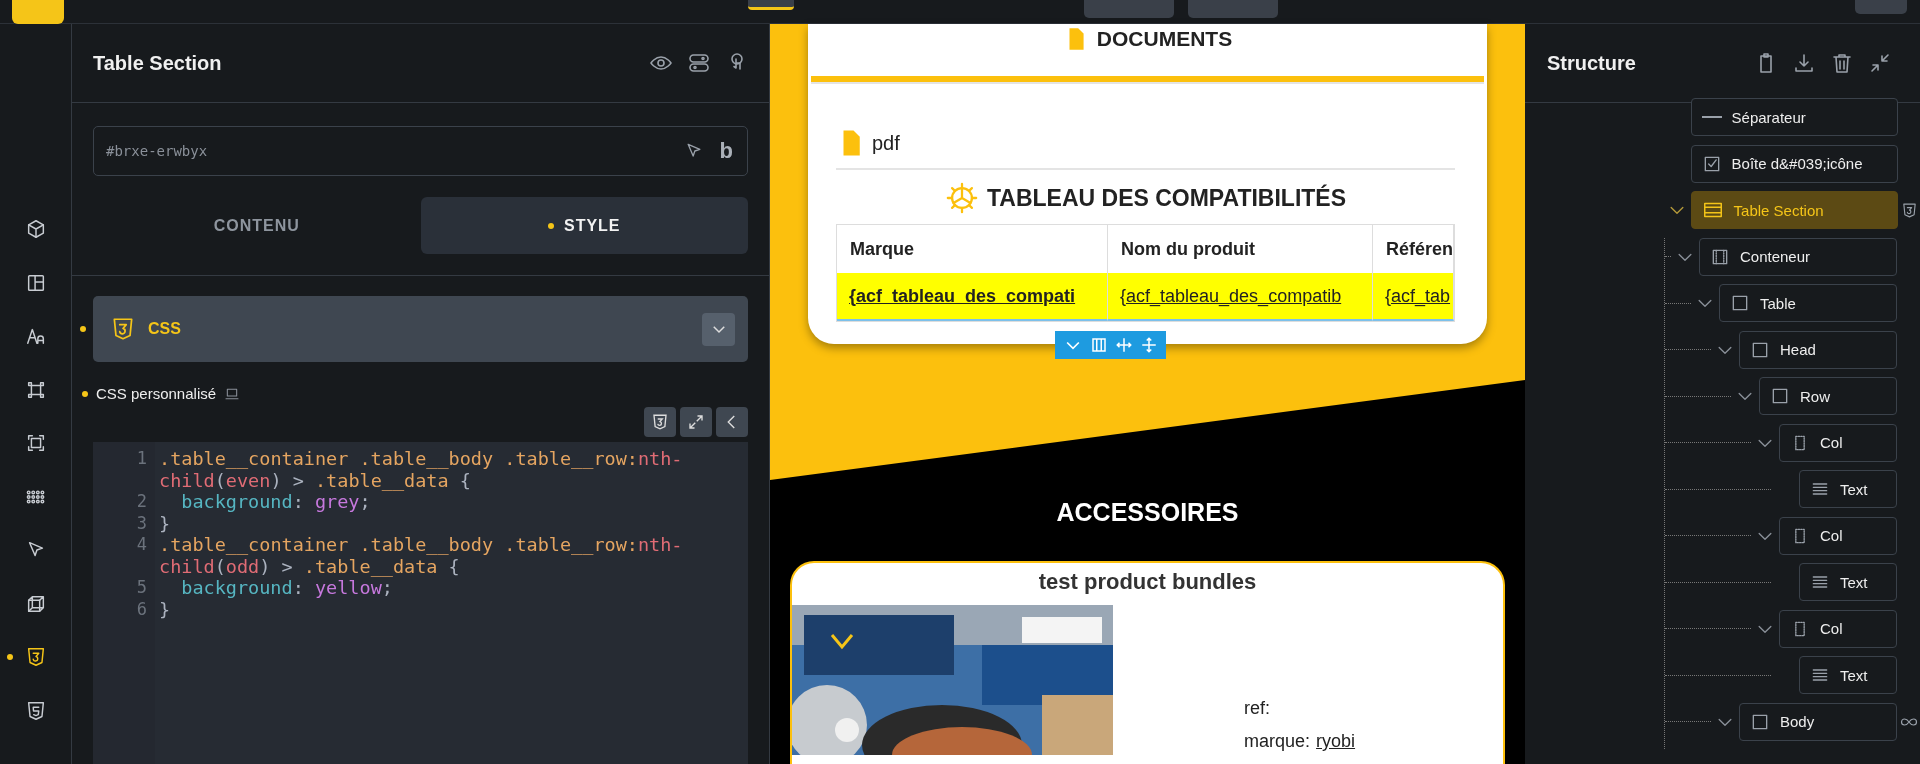  What do you see at coordinates (276, 502) in the screenshot?
I see `code-line: background: grey;` at bounding box center [276, 502].